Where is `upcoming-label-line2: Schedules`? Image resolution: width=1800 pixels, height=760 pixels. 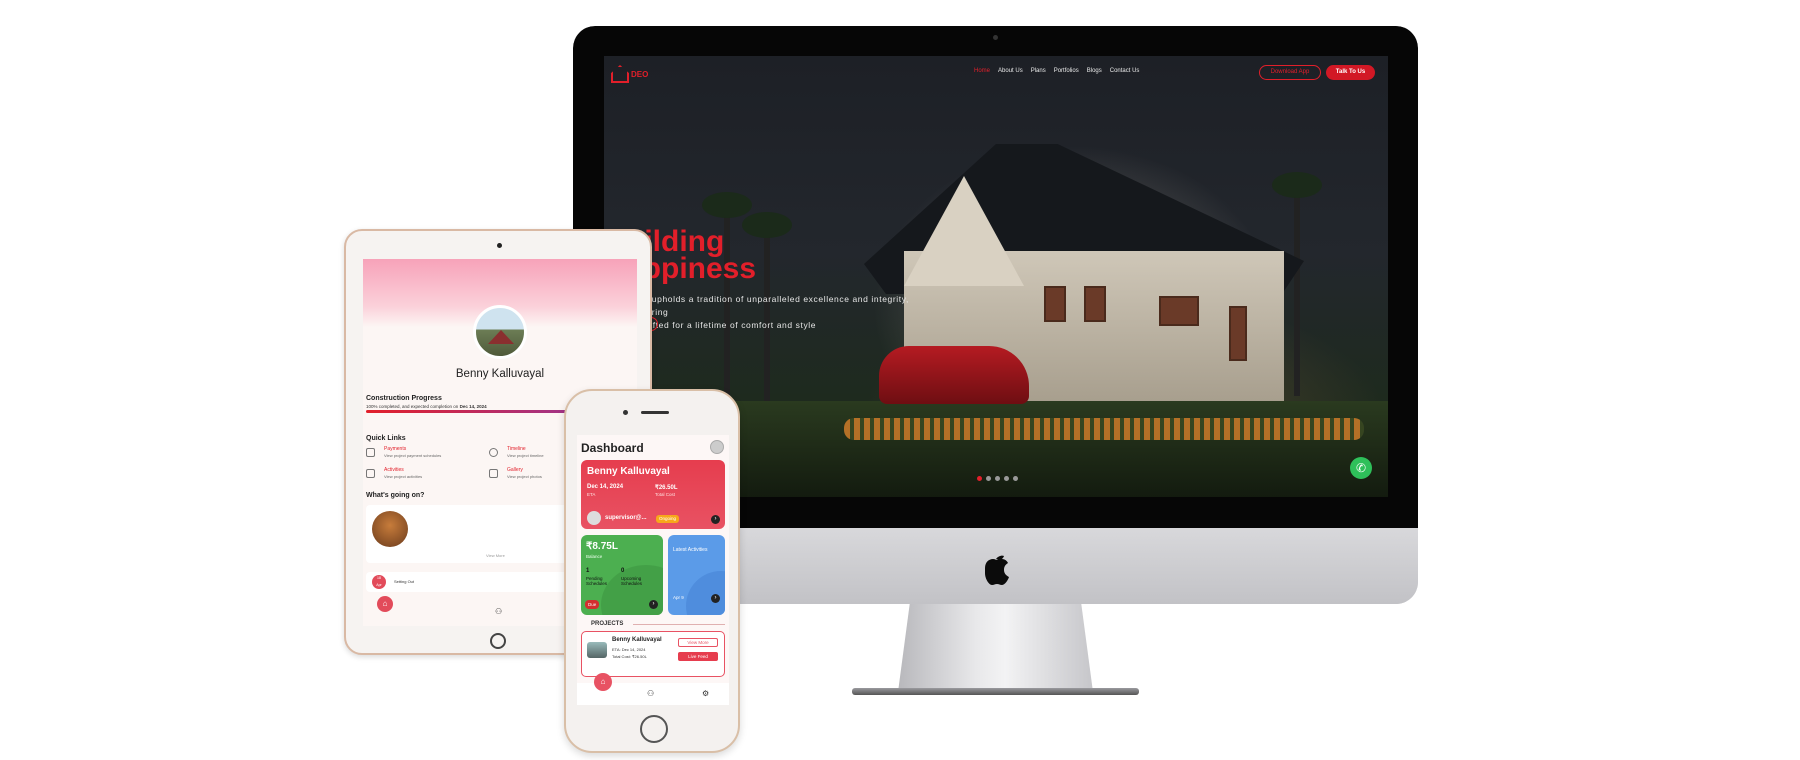
upcoming-label-line2: Schedules is located at coordinates (632, 583).